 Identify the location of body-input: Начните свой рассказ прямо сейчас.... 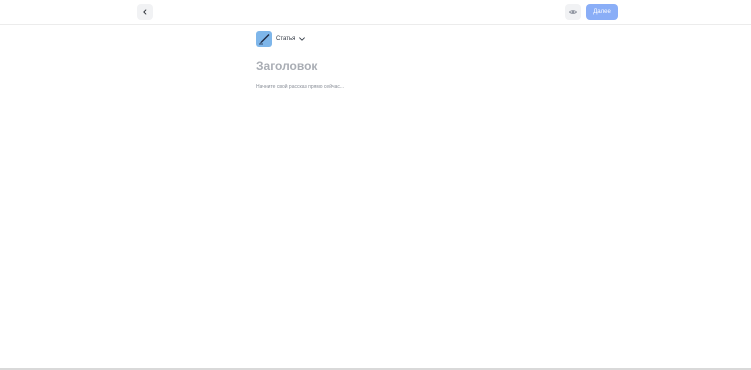
(376, 87).